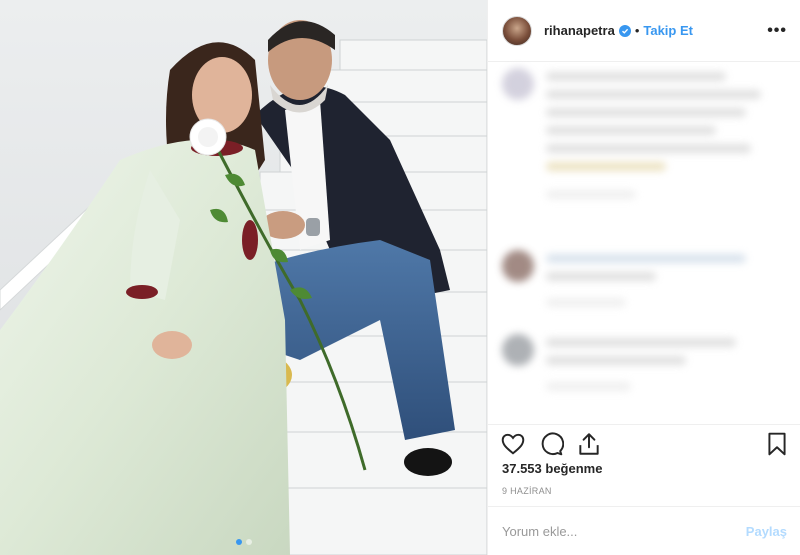 This screenshot has height=555, width=800. I want to click on verified-badge-icon, so click(624, 30).